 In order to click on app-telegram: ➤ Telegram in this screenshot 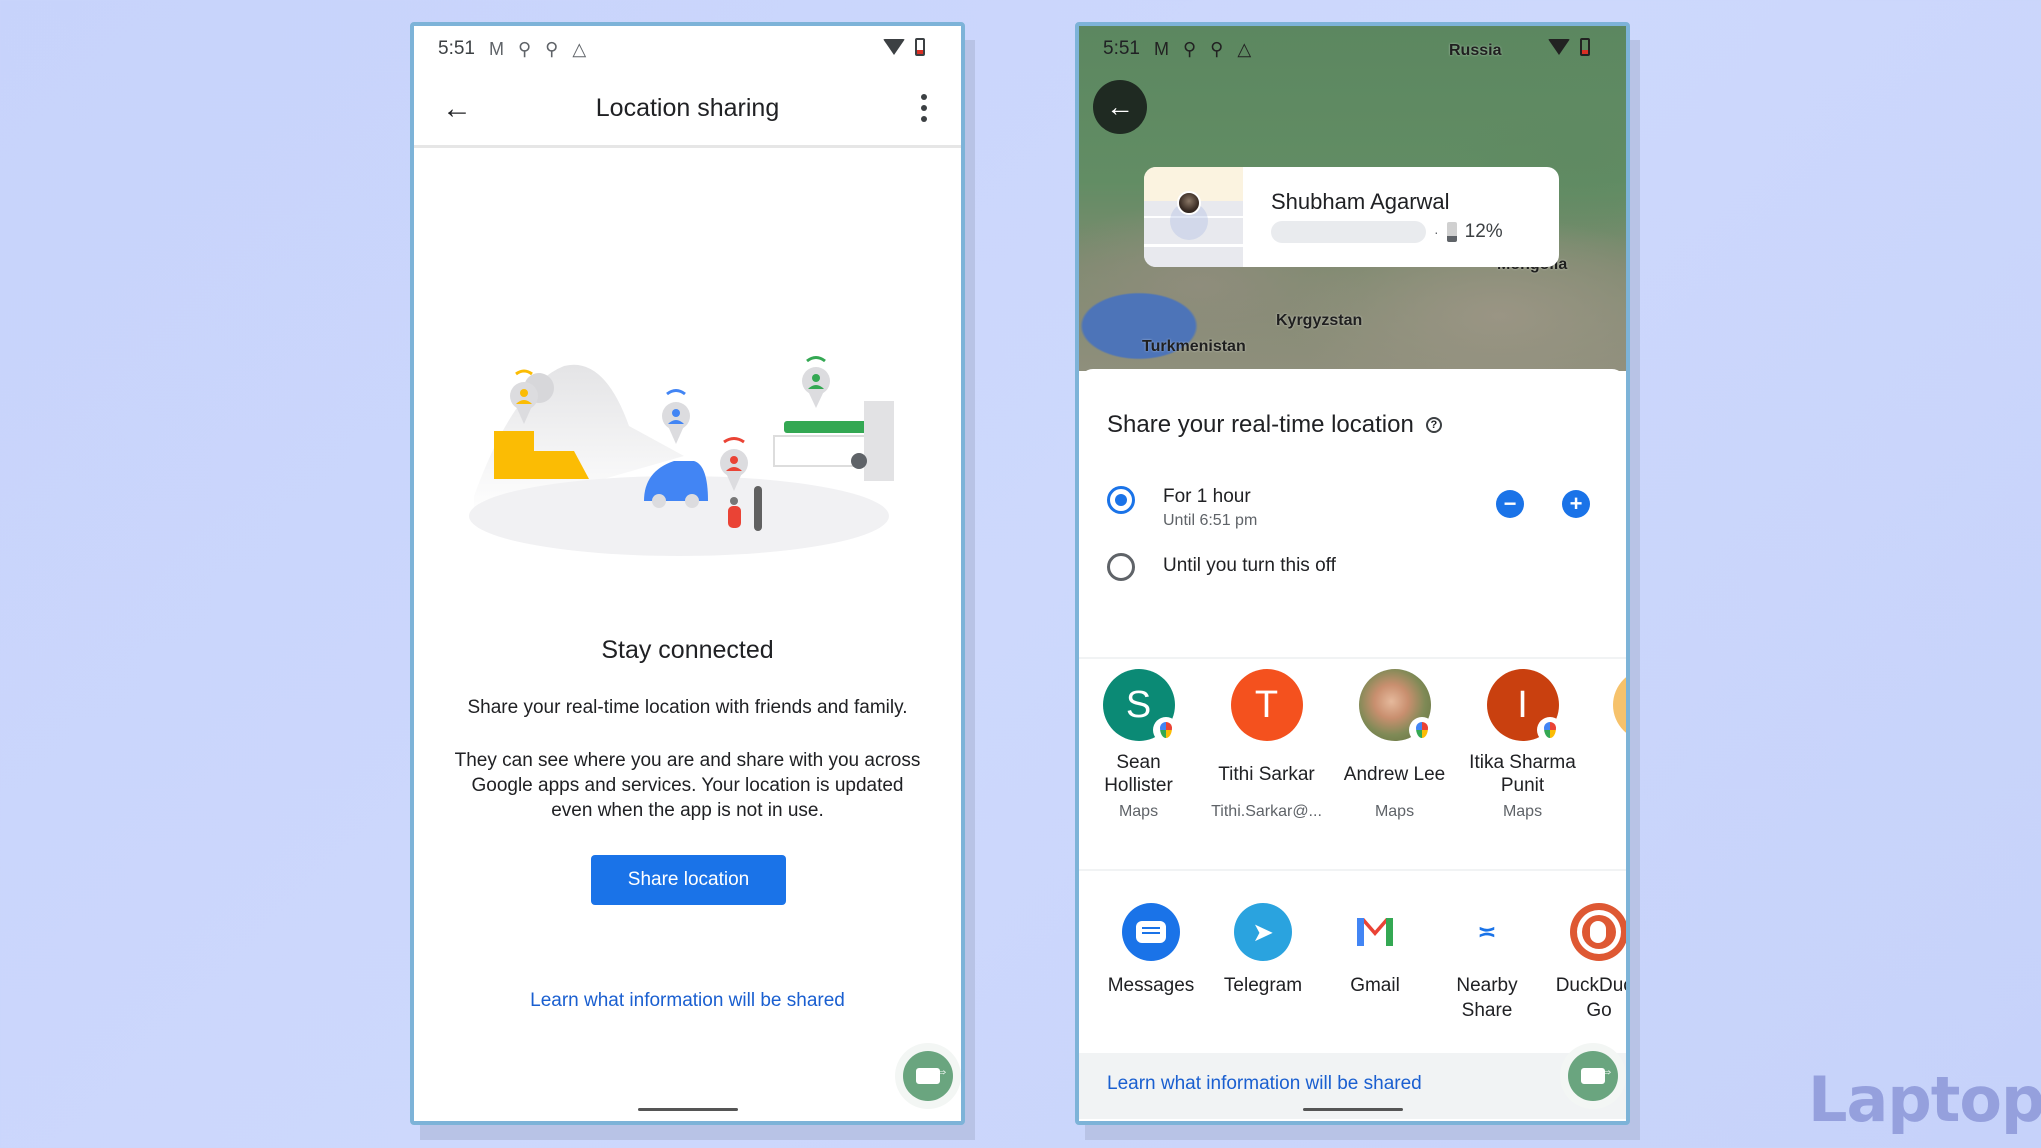, I will do `click(1263, 950)`.